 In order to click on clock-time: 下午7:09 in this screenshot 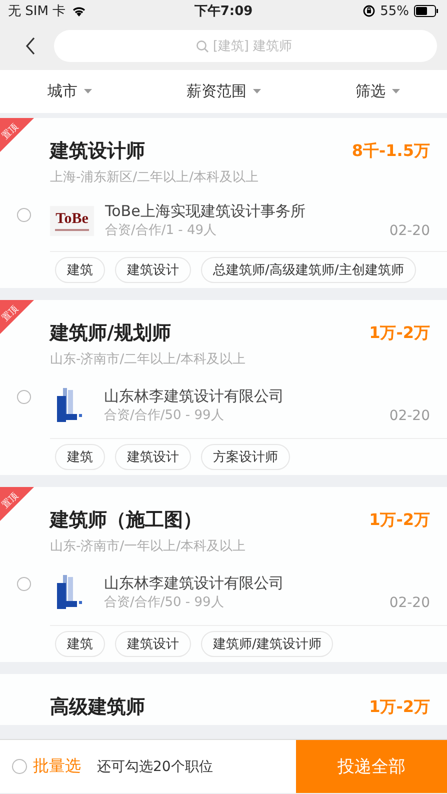, I will do `click(223, 11)`.